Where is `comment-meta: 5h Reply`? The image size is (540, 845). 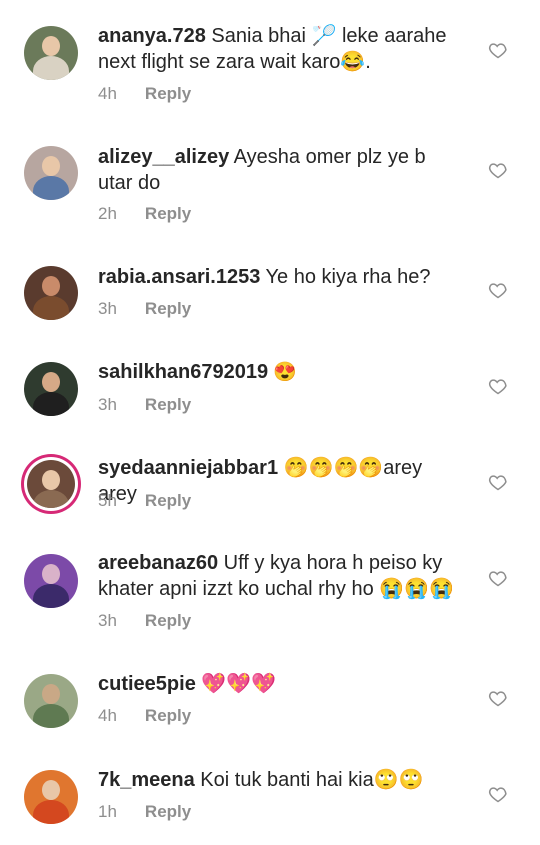
comment-meta: 5h Reply is located at coordinates (144, 501).